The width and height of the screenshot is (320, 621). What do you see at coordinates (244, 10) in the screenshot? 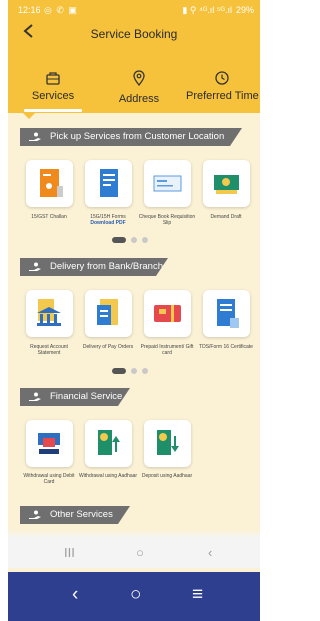
I see `battery-level: 29%` at bounding box center [244, 10].